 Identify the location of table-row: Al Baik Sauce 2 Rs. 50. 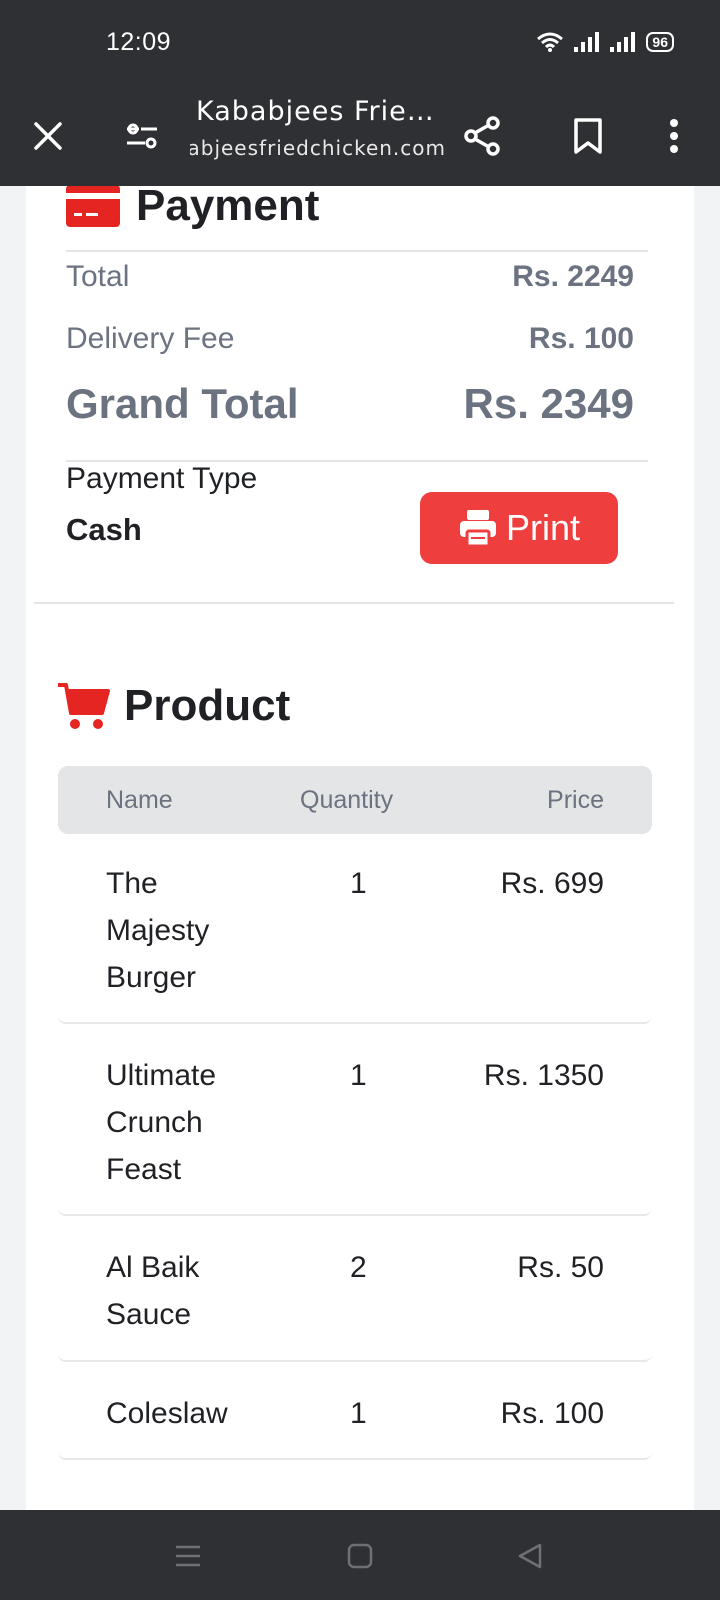
(355, 1290).